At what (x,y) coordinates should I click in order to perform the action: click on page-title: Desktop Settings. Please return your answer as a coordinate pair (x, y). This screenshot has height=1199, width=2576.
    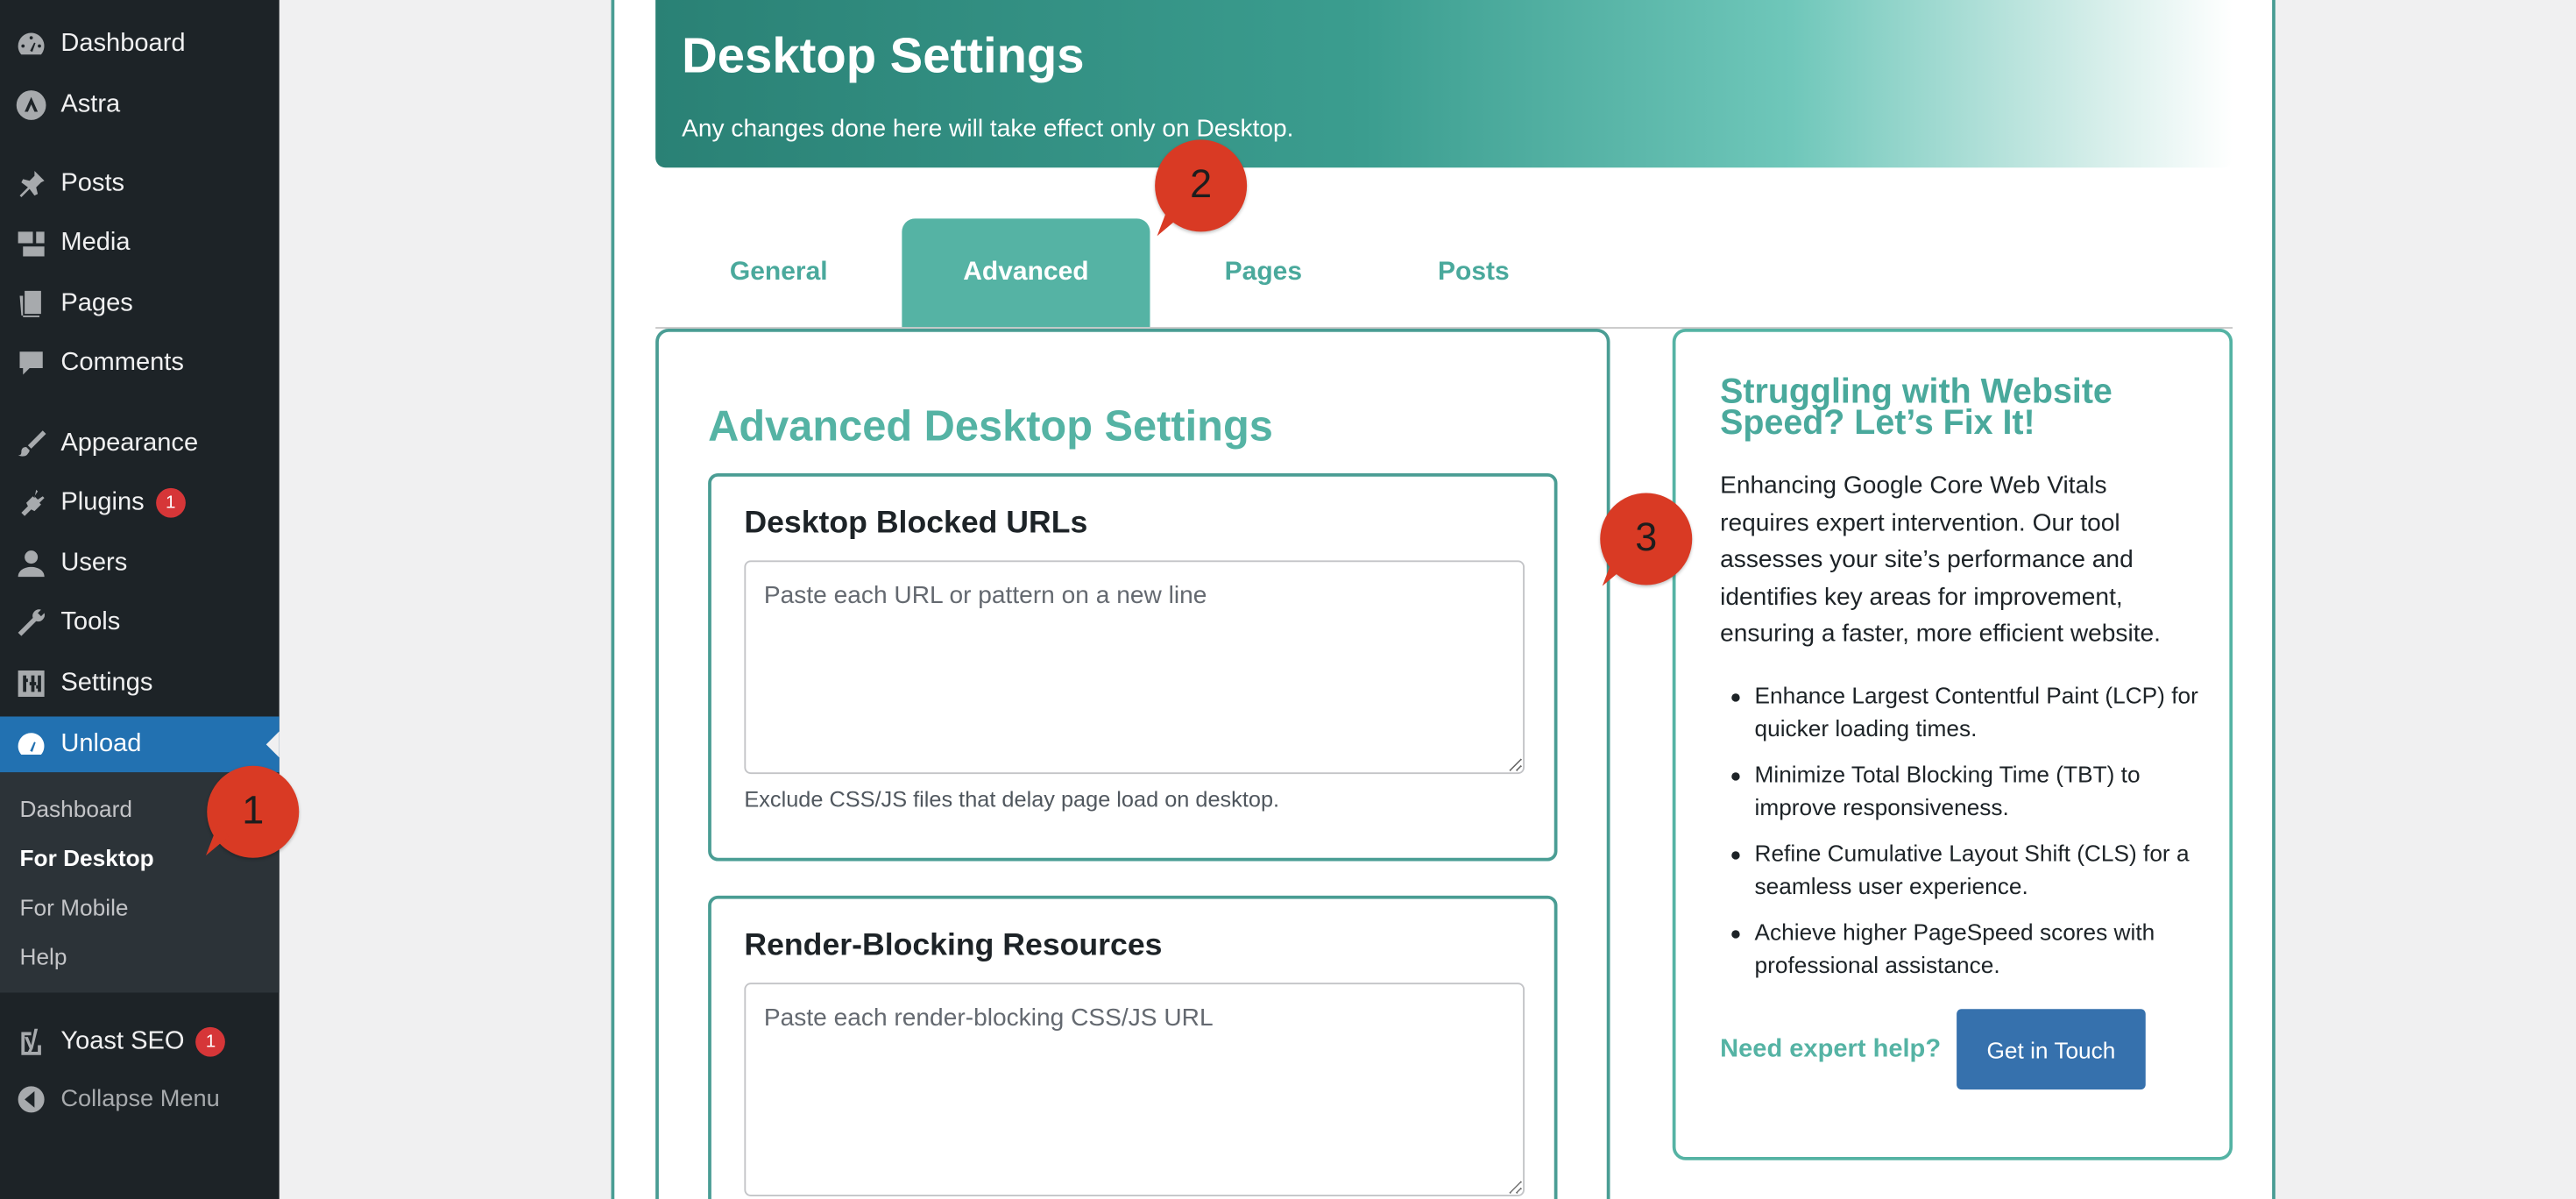
    Looking at the image, I should click on (883, 56).